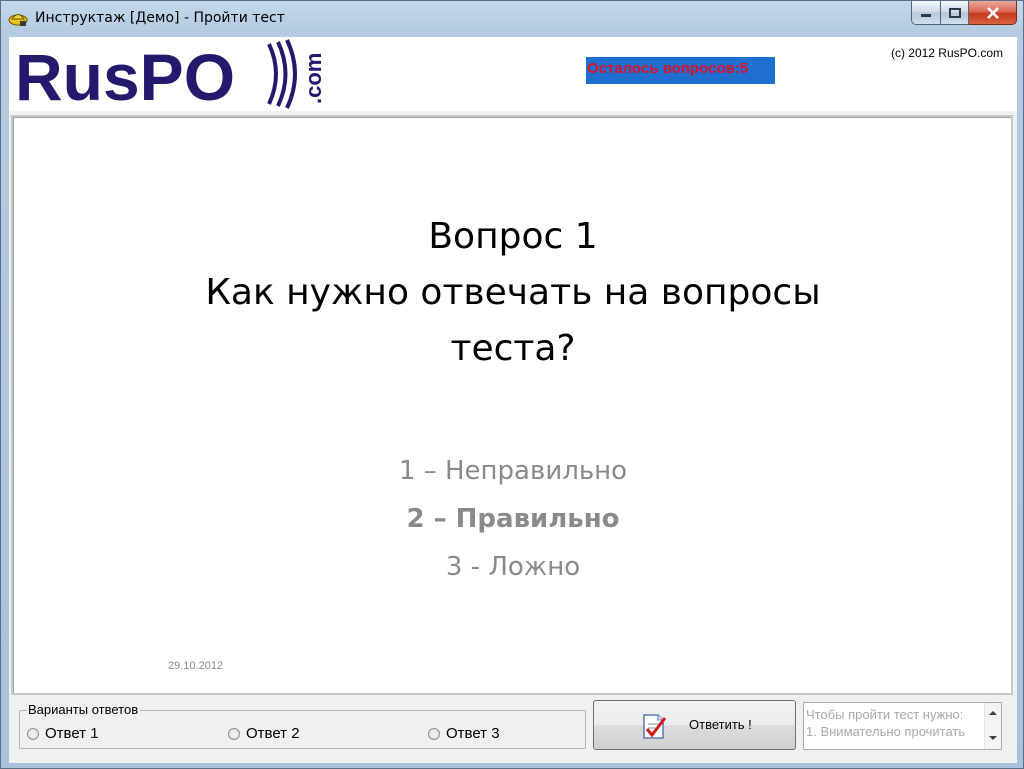 The image size is (1024, 769). I want to click on answer-options-group: Варианты ответов Ответ 1 Ответ 2 Ответ 3, so click(302, 725).